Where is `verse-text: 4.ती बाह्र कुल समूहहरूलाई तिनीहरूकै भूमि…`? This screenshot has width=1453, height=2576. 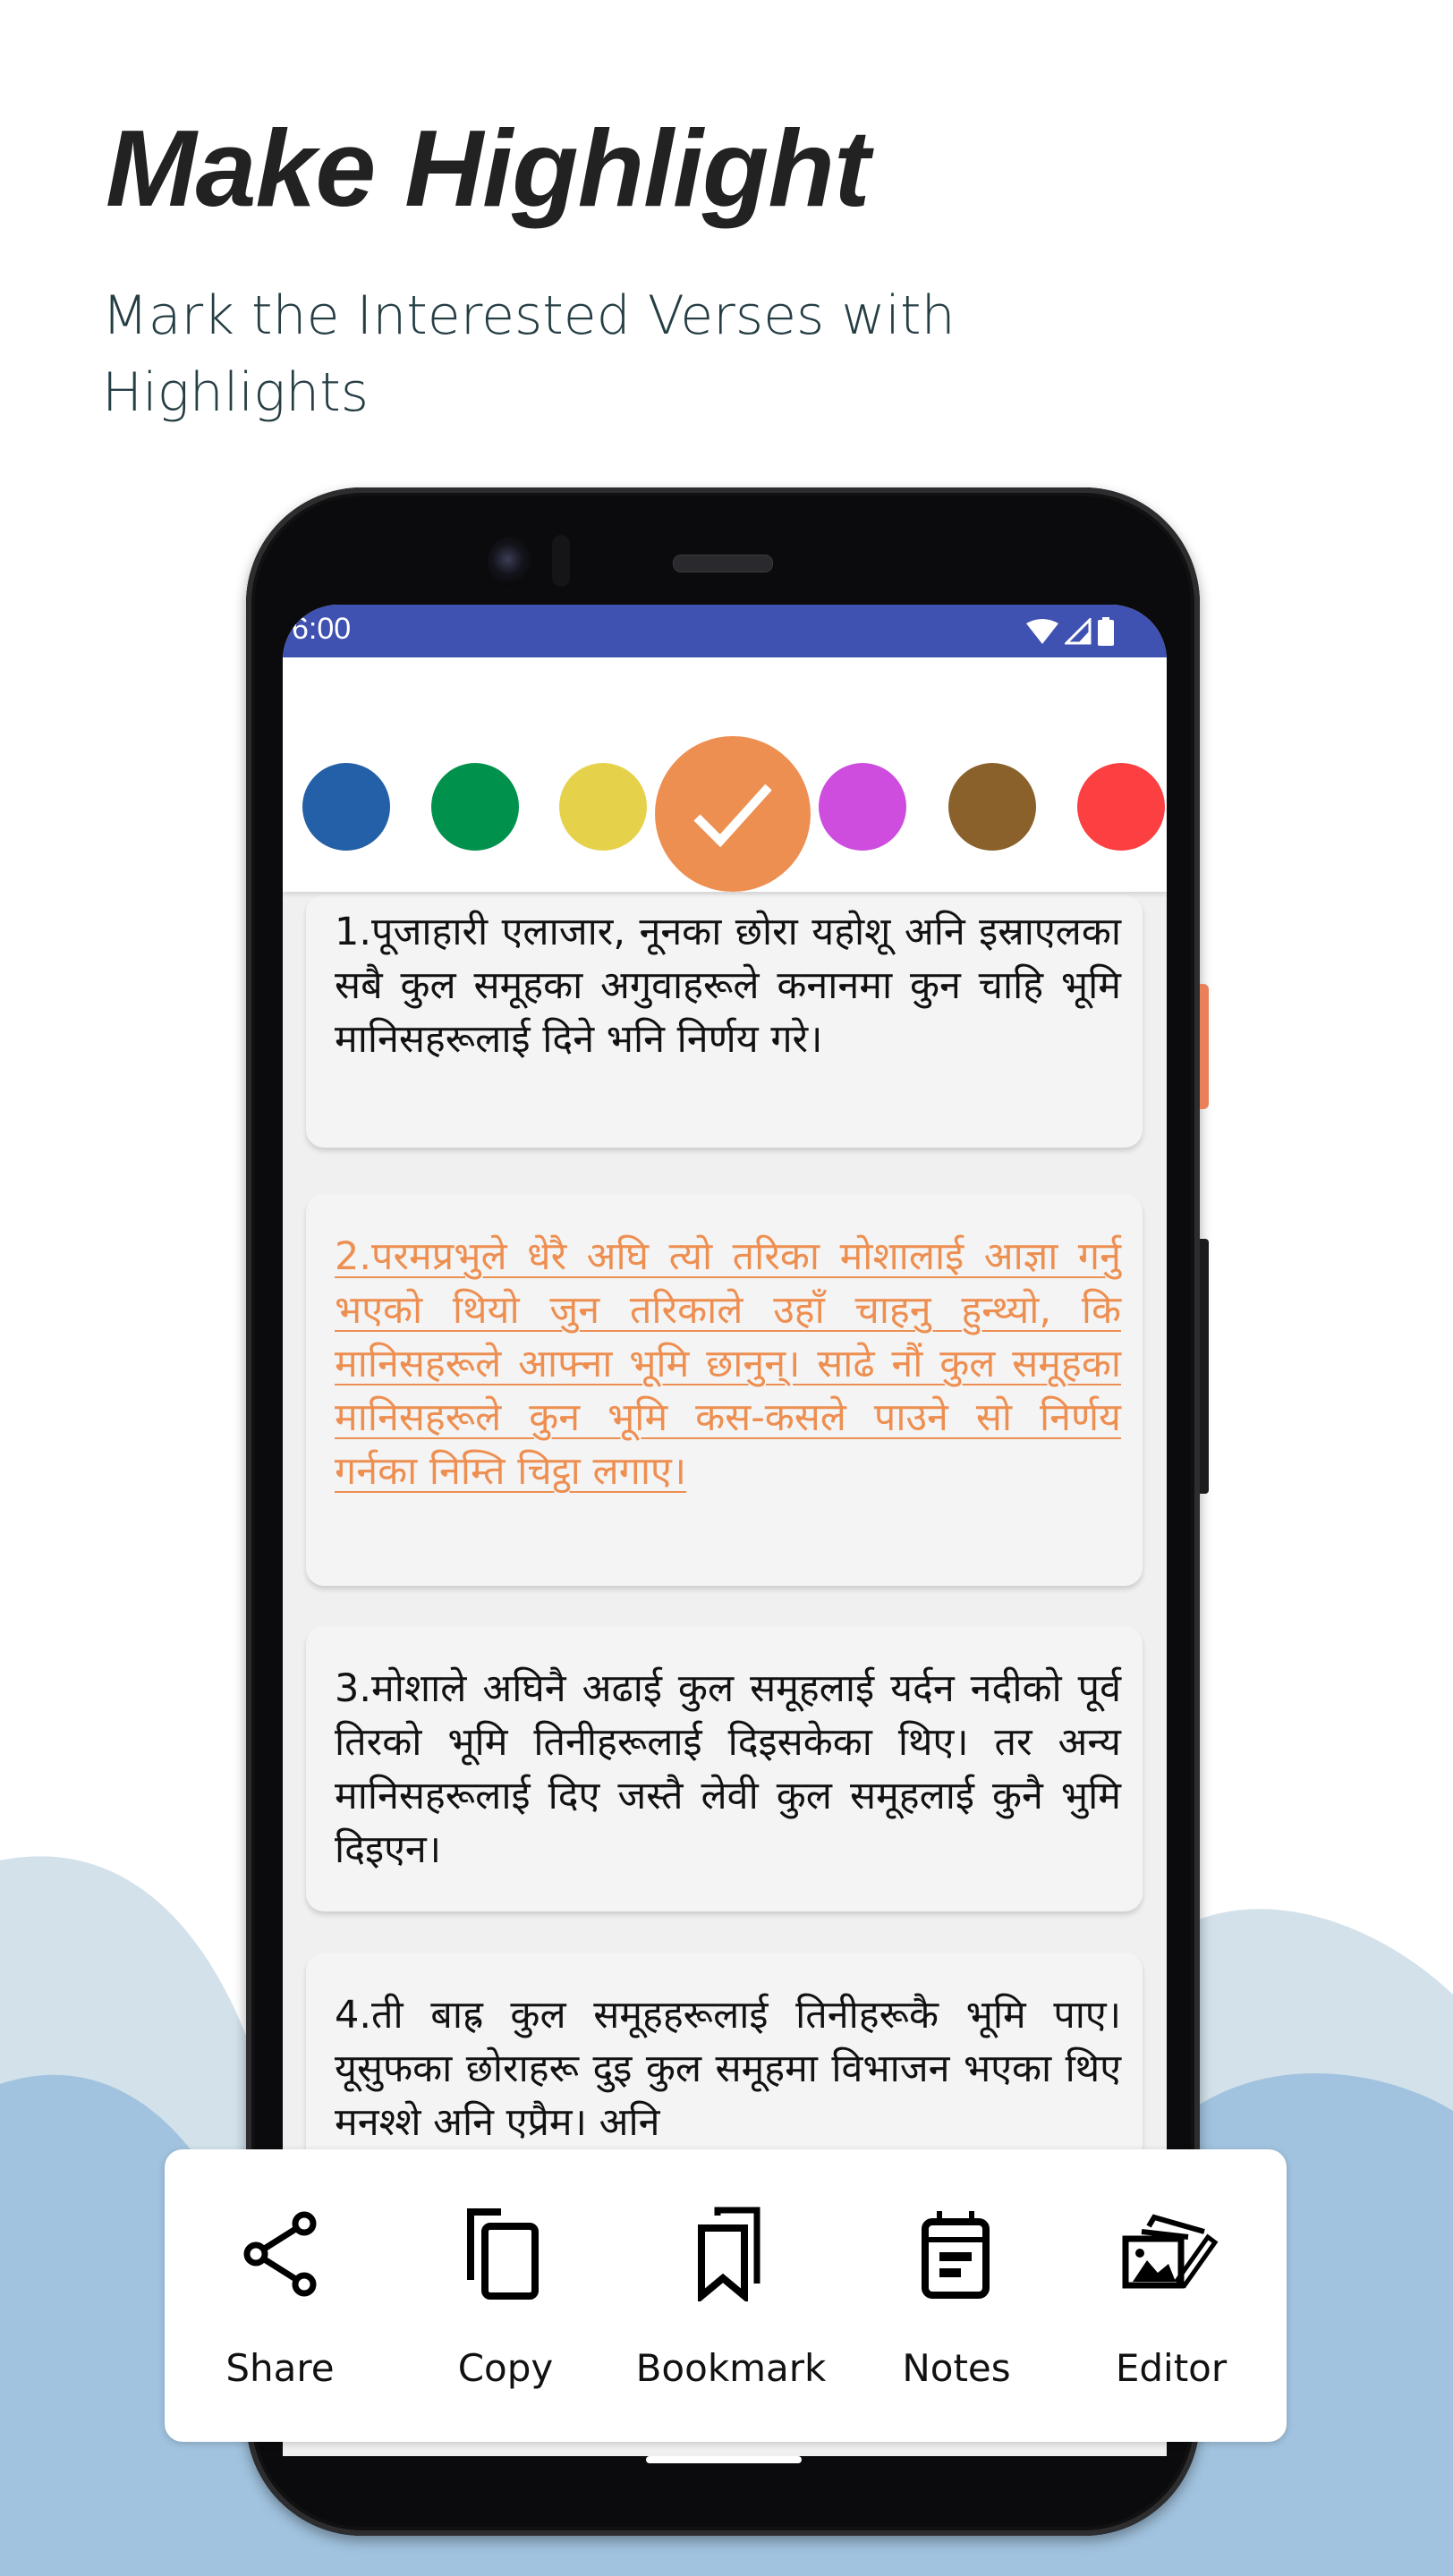 verse-text: 4.ती बाह्र कुल समूहहरूलाई तिनीहरूकै भूमि… is located at coordinates (728, 2069).